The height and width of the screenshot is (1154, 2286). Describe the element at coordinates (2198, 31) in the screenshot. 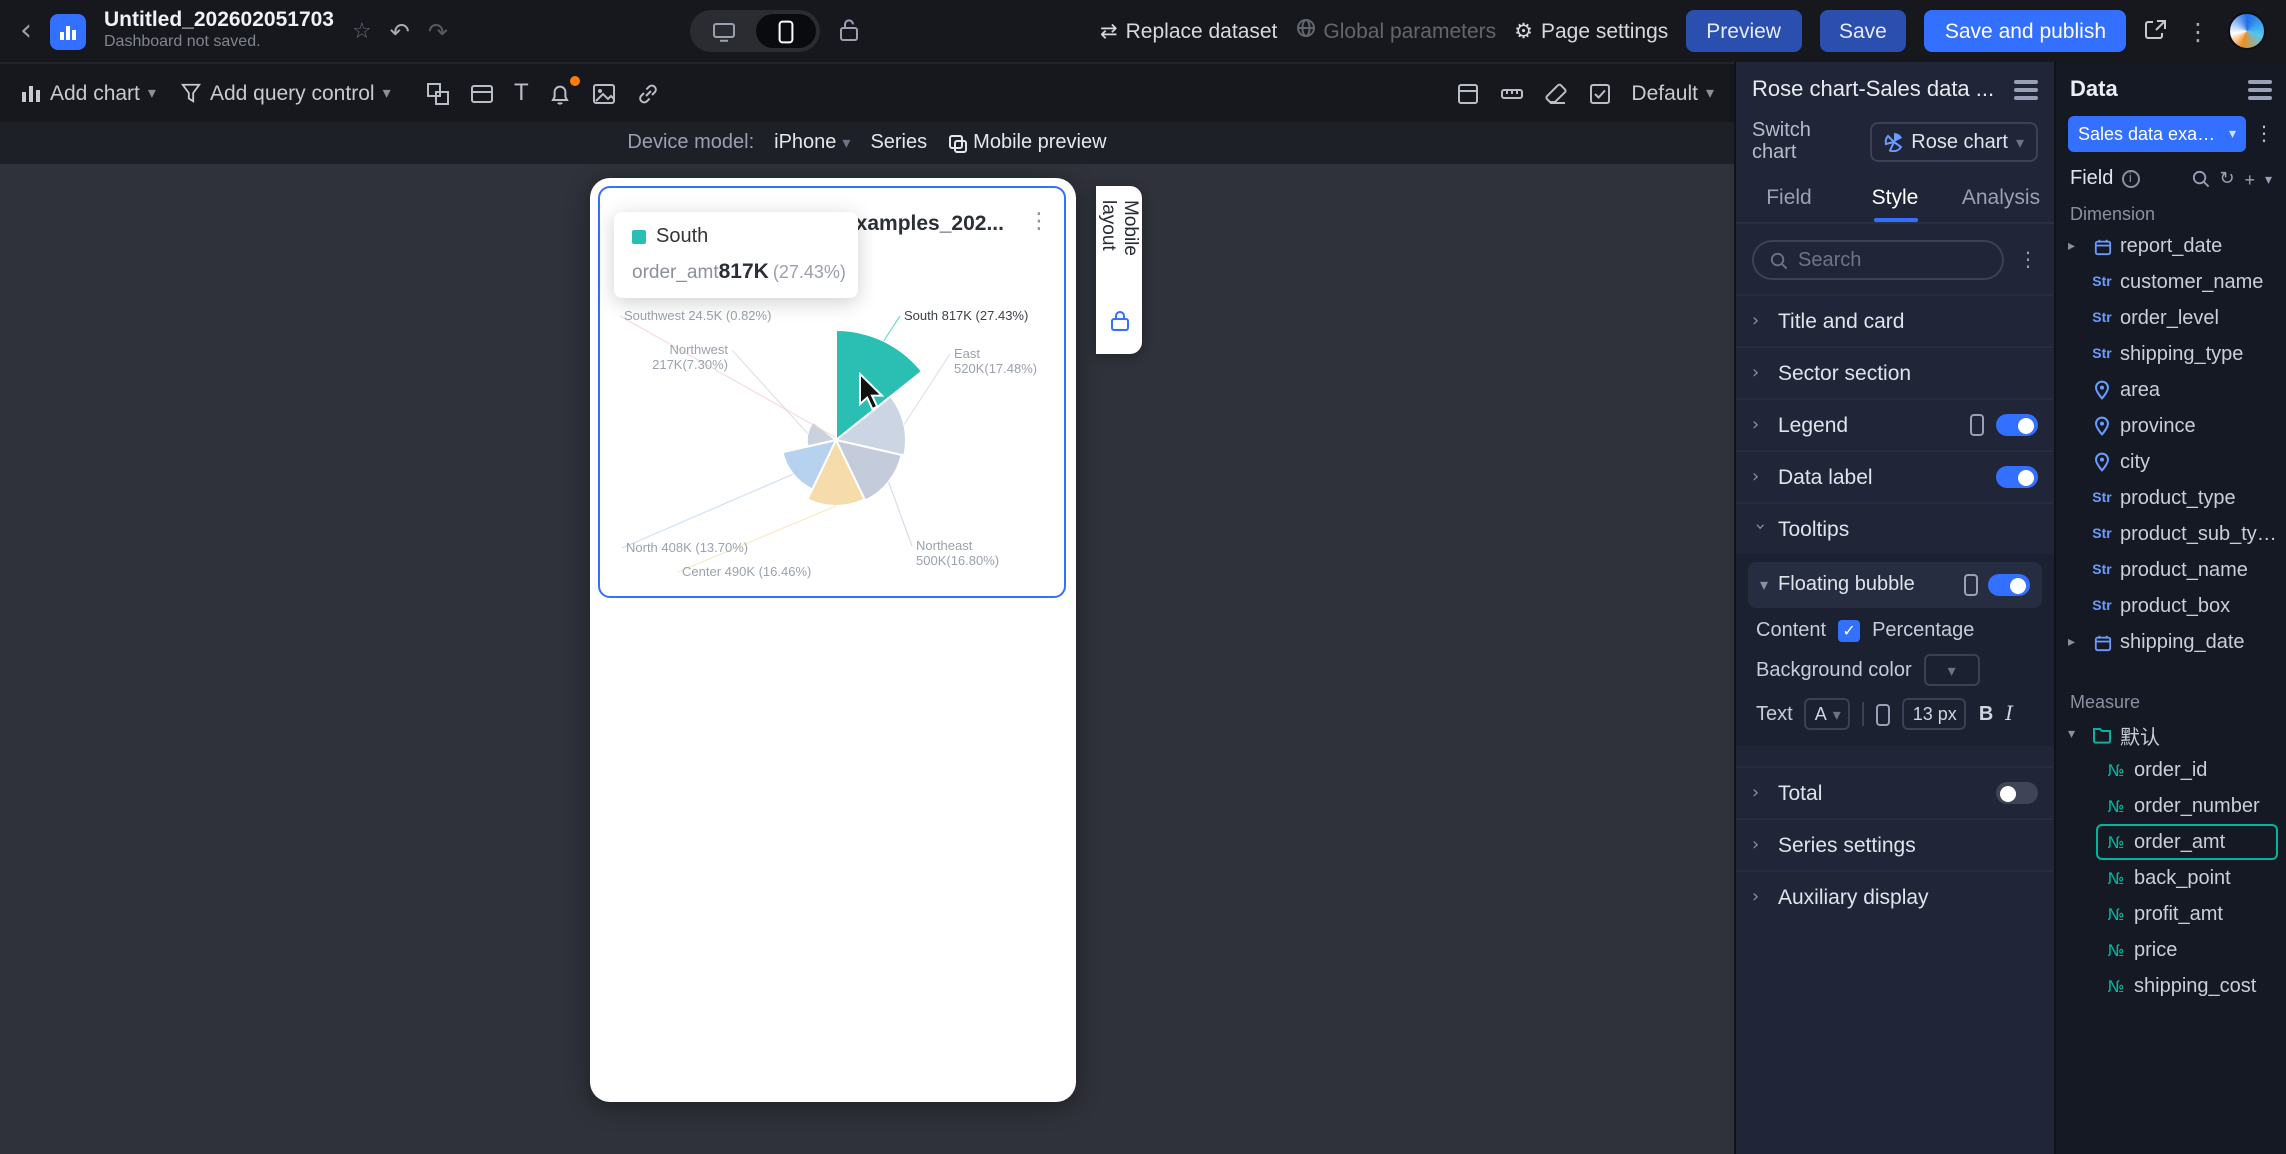

I see `more-menu-icon: ⋮` at that location.